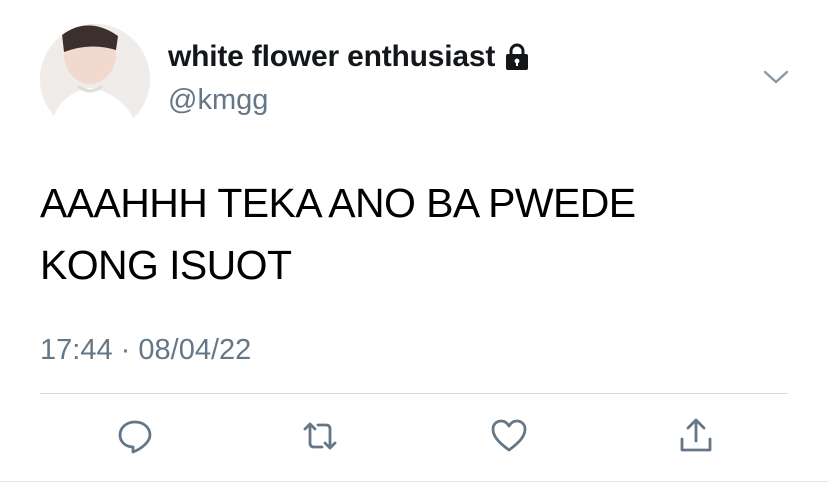  I want to click on like-button, so click(509, 436).